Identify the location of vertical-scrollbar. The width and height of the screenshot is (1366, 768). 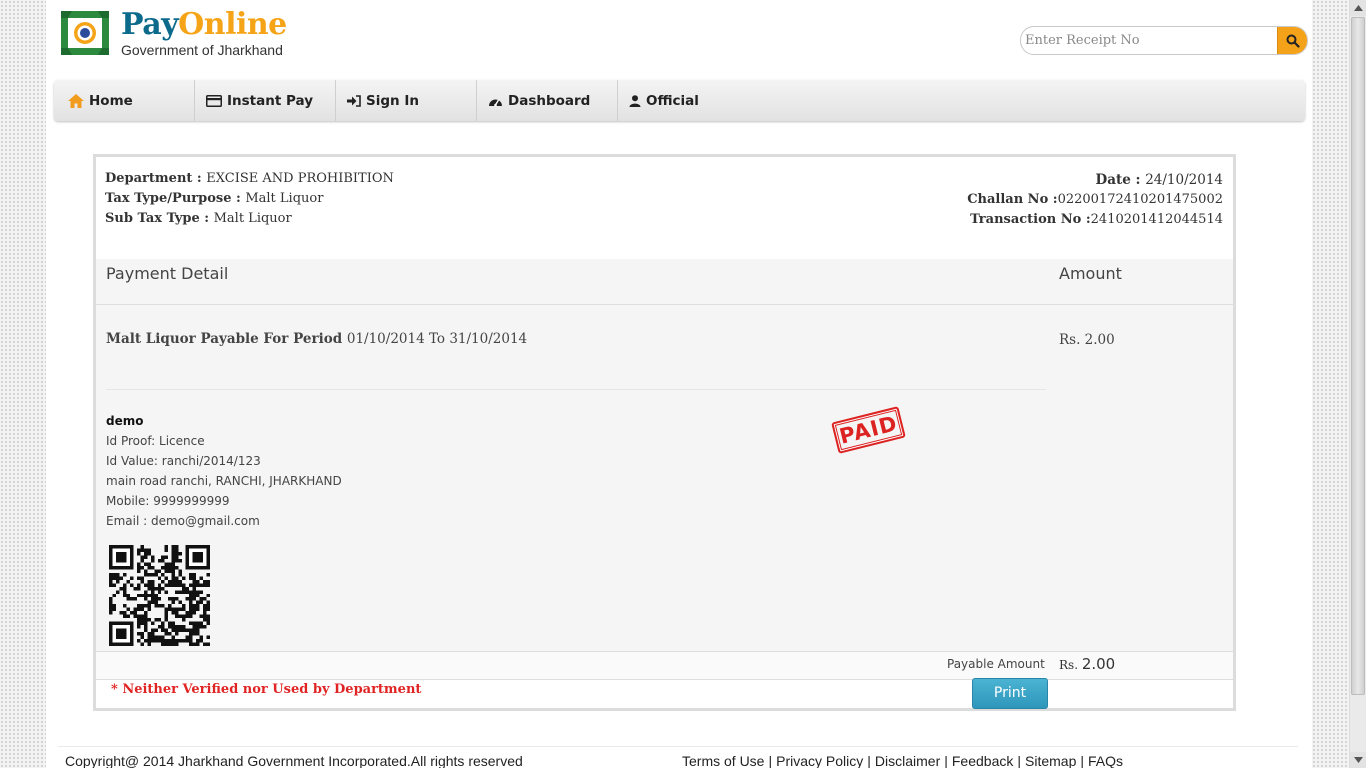
(1357, 384).